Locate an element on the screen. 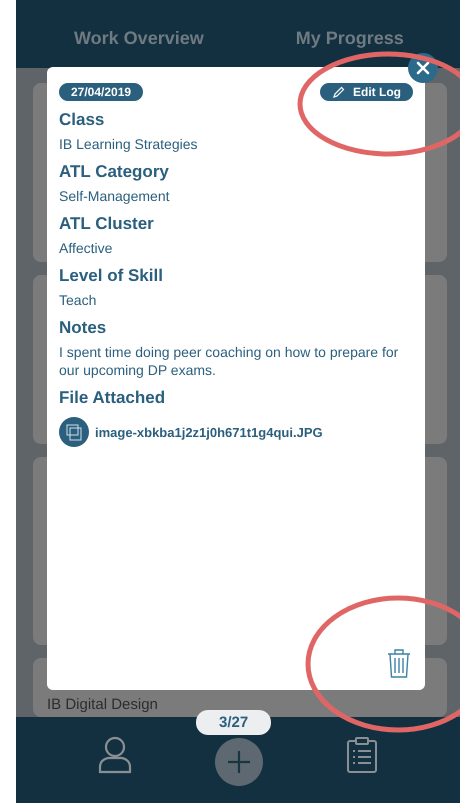 The height and width of the screenshot is (803, 460). date-badge: 27/04/2019 is located at coordinates (101, 92).